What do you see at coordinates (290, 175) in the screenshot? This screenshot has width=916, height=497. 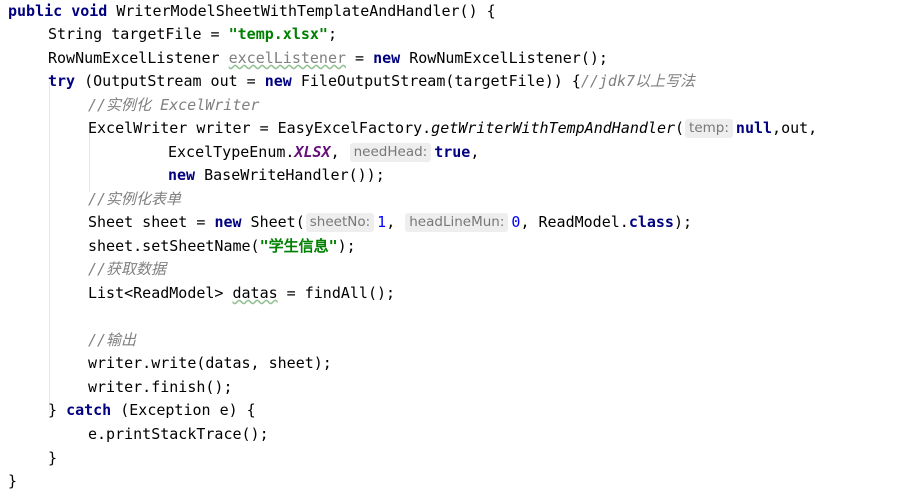 I see `constructor-call: BaseWriteHandler());` at bounding box center [290, 175].